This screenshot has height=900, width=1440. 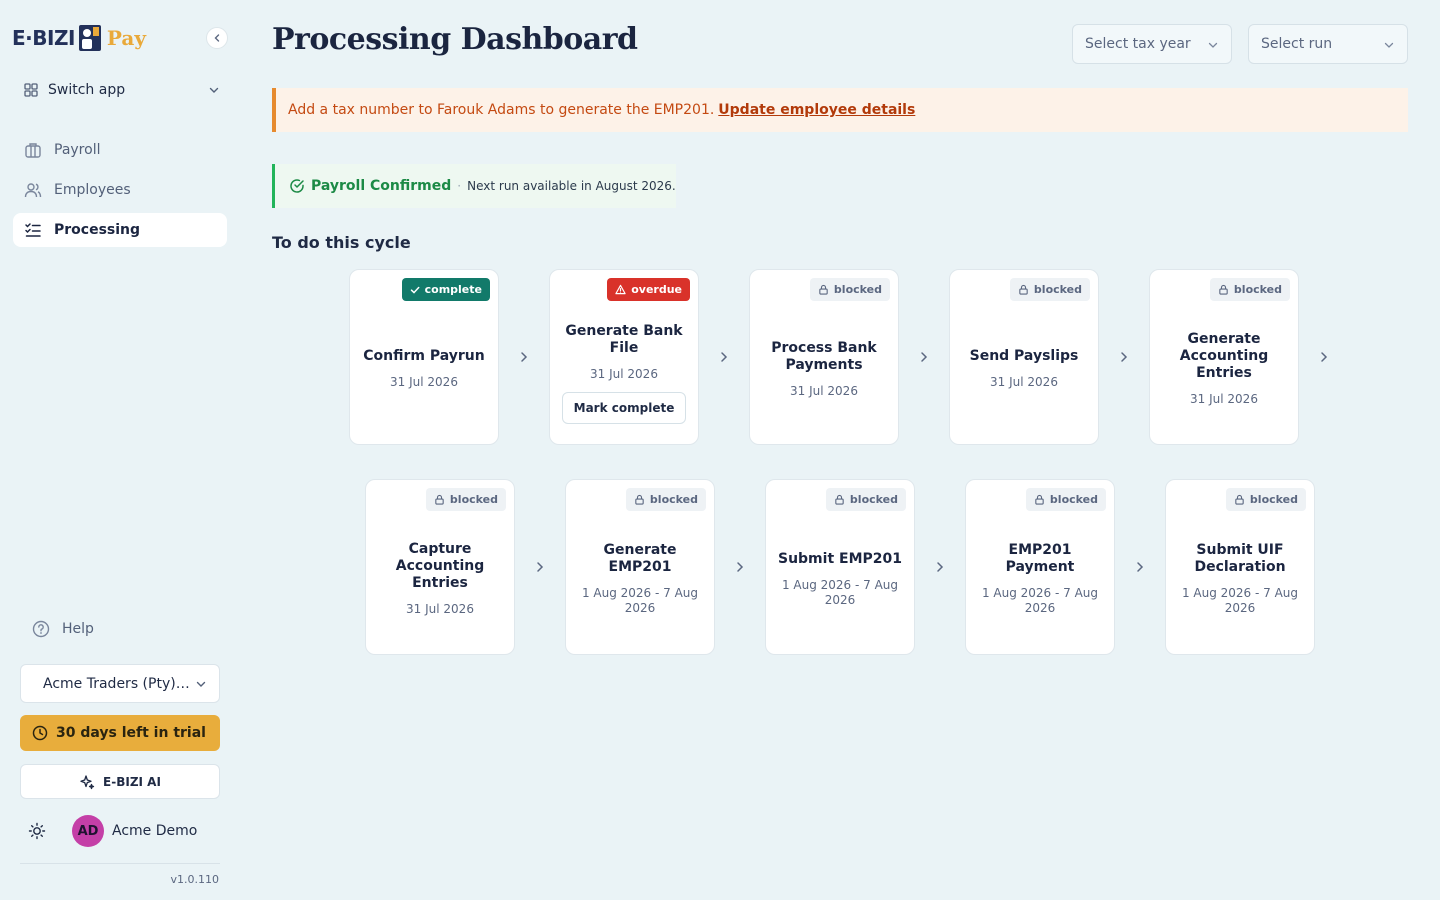 I want to click on check-icon, so click(x=415, y=290).